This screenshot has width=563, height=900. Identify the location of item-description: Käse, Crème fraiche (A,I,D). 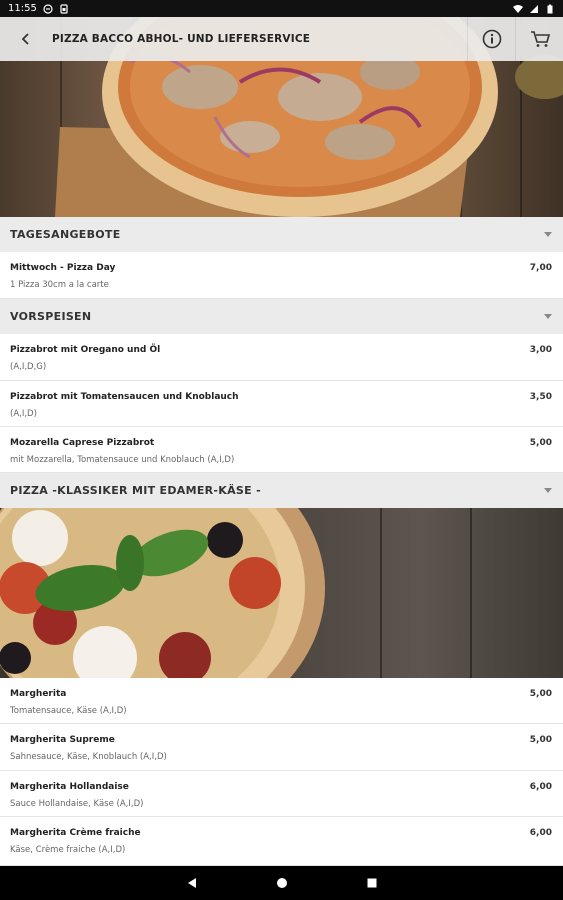
(68, 850).